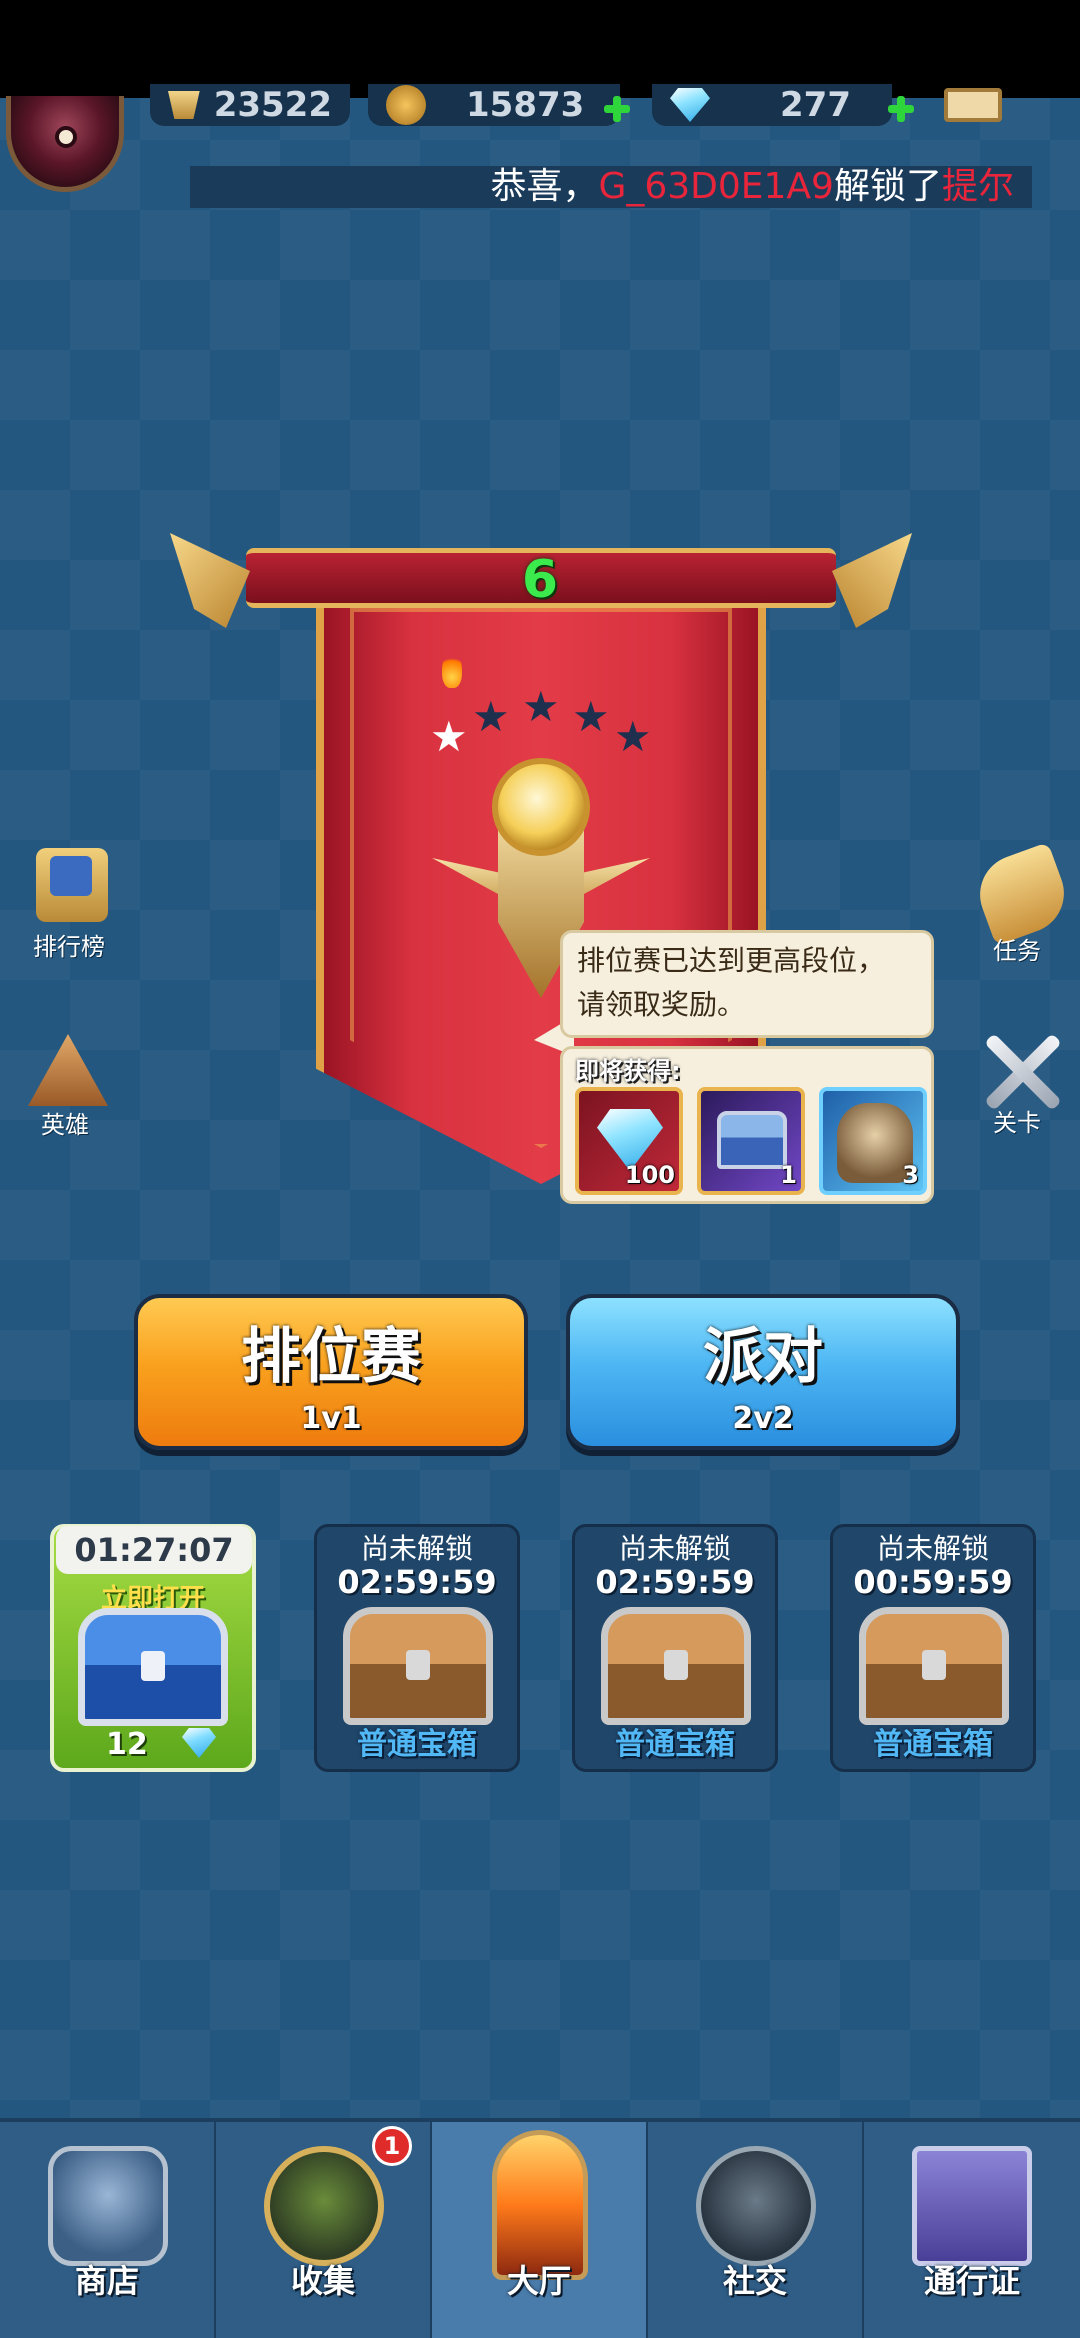 This screenshot has width=1080, height=2338. Describe the element at coordinates (971, 2281) in the screenshot. I see `nav-pass-label: 通行证` at that location.